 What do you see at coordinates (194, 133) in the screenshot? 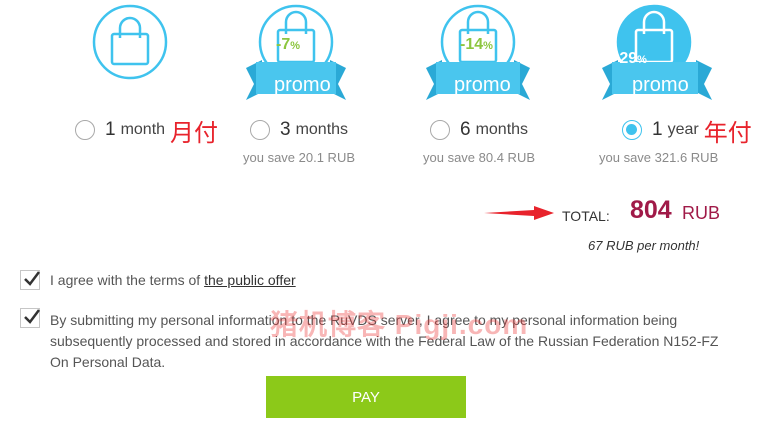
I see `annotation-monthly: 月付` at bounding box center [194, 133].